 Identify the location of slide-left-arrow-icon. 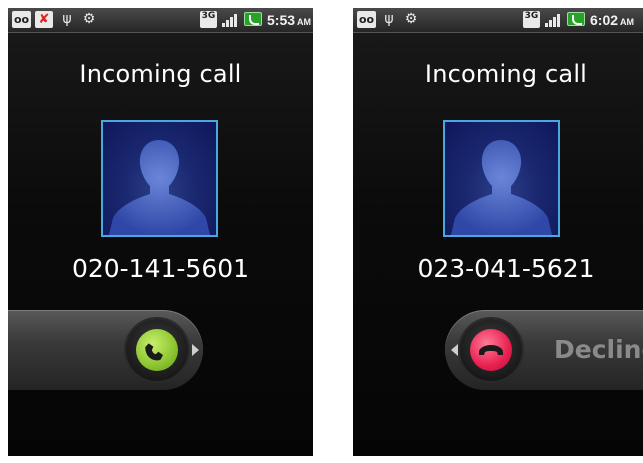
(454, 350).